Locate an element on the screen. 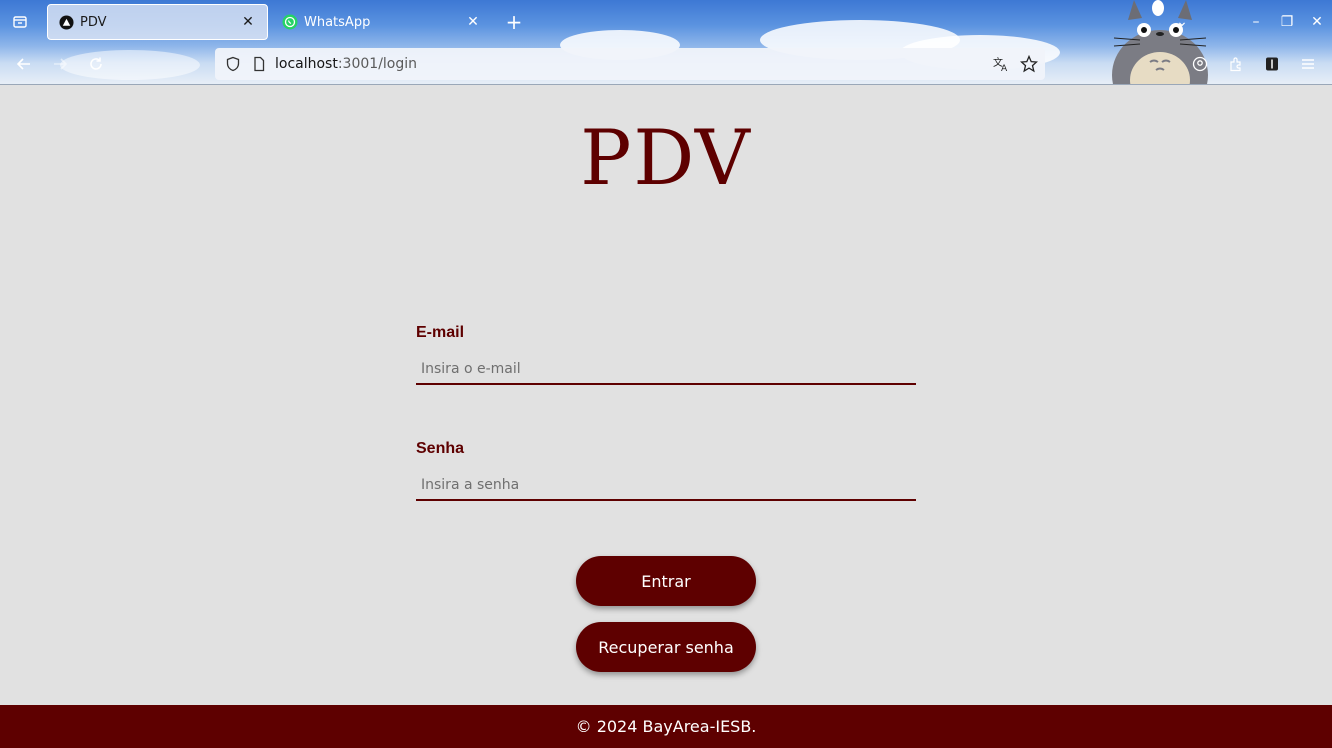 This screenshot has width=1332, height=748. forward-button is located at coordinates (60, 64).